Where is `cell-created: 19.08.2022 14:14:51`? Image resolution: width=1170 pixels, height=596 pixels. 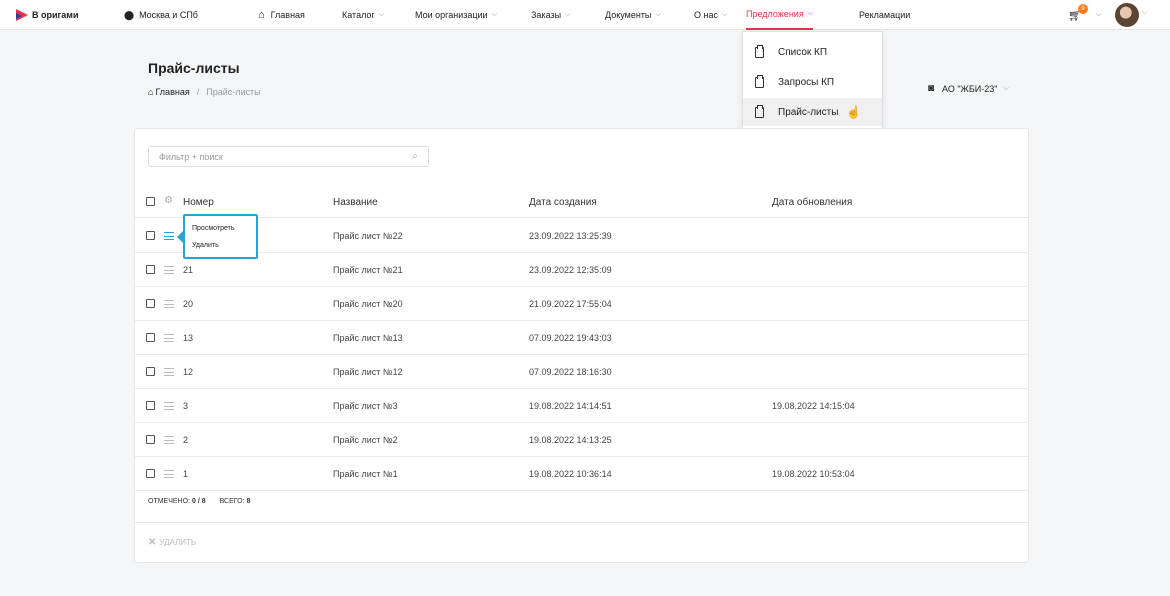
cell-created: 19.08.2022 14:14:51 is located at coordinates (570, 406).